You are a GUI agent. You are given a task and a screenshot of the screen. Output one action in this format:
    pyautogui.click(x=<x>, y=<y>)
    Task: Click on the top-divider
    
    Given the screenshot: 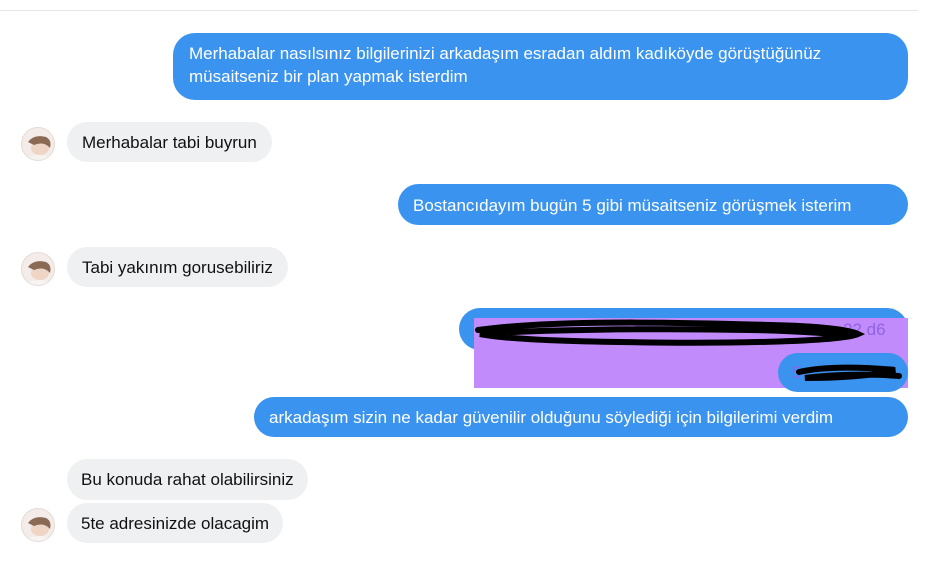 What is the action you would take?
    pyautogui.click(x=459, y=10)
    